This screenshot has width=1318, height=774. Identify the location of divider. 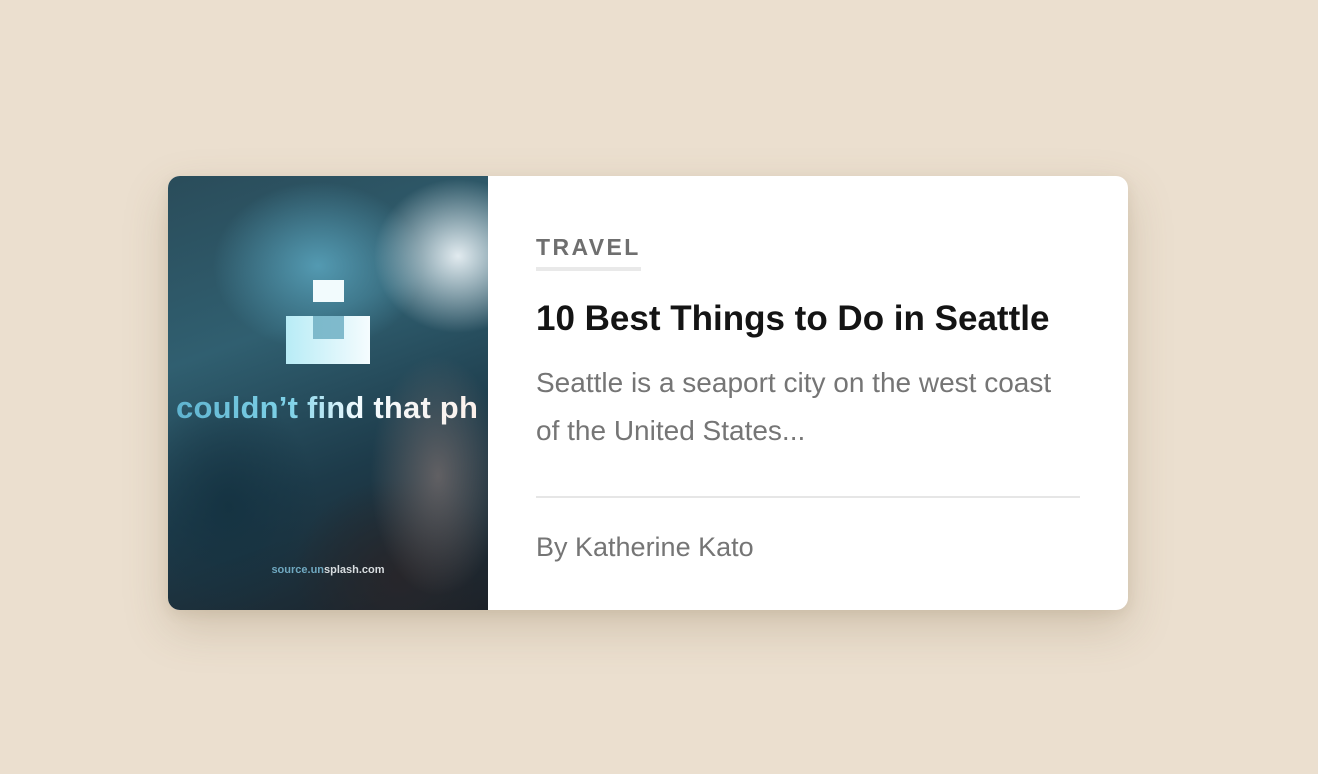
(808, 497).